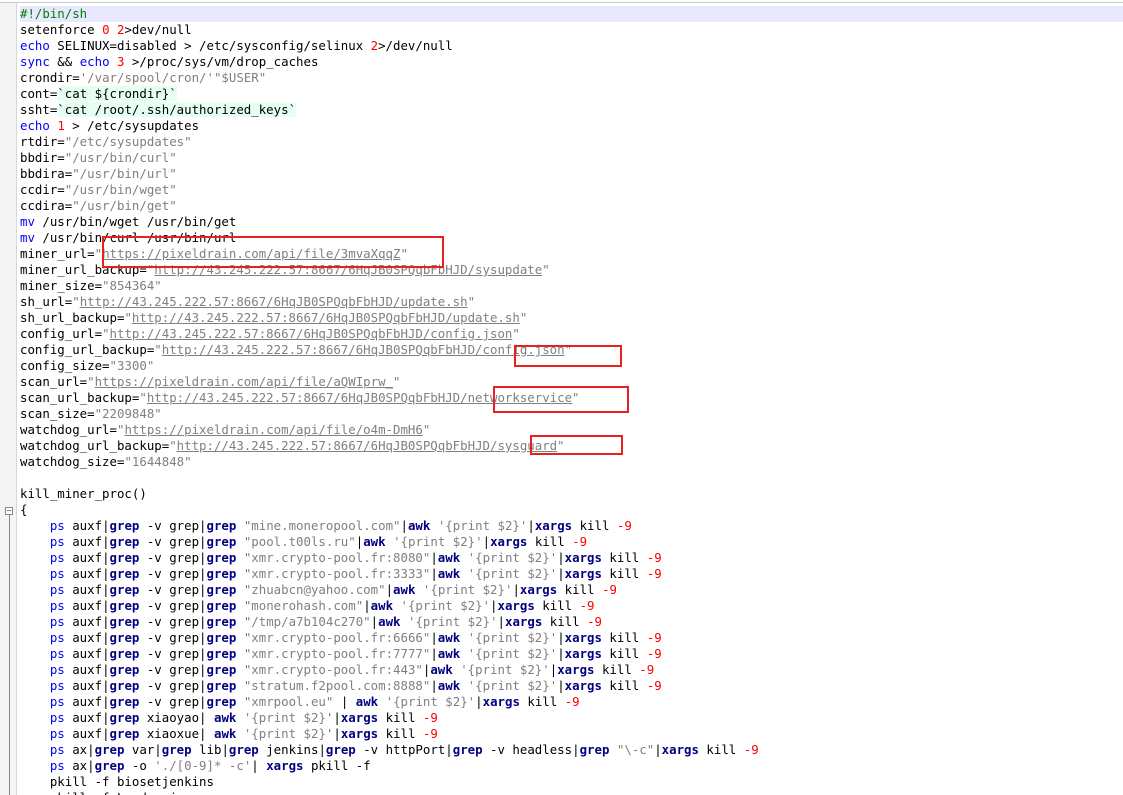 Image resolution: width=1123 pixels, height=795 pixels. What do you see at coordinates (83, 269) in the screenshot?
I see `token-code-text: miner_url_backup=` at bounding box center [83, 269].